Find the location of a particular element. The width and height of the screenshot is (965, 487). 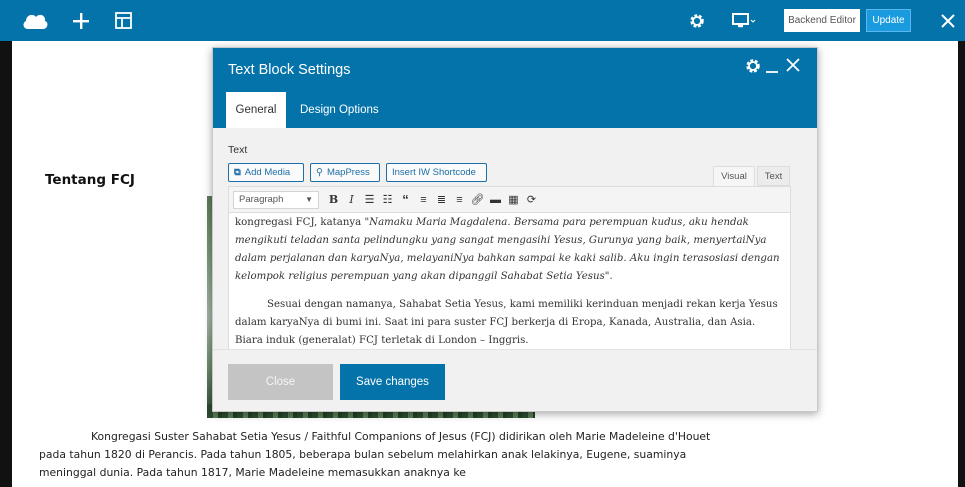

minimize-icon is located at coordinates (772, 66).